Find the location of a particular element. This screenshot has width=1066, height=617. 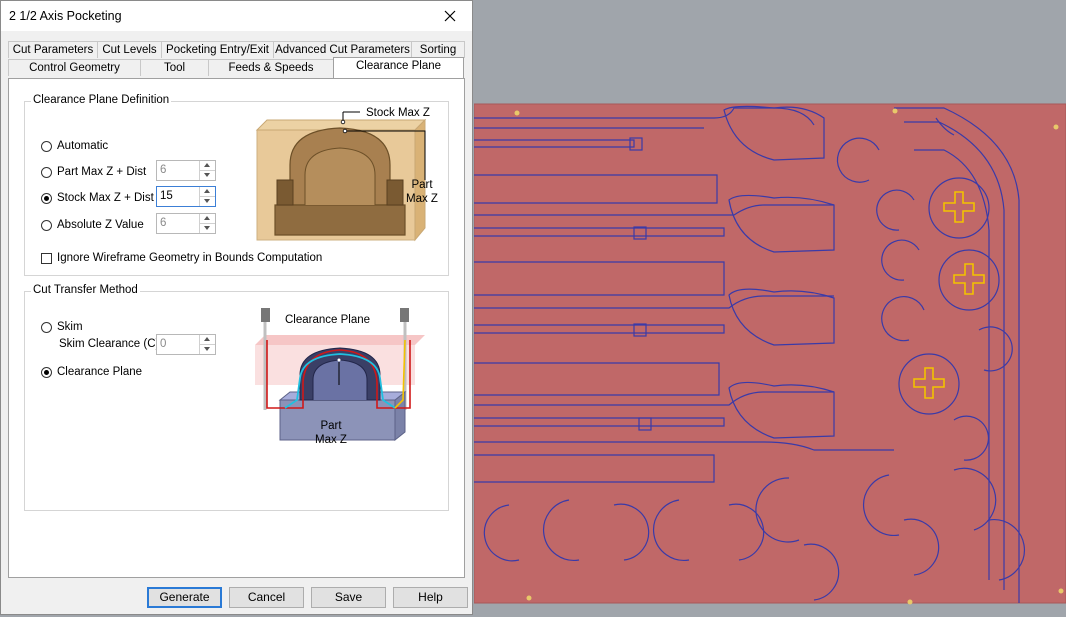

checkbox-indicator is located at coordinates (46, 258).